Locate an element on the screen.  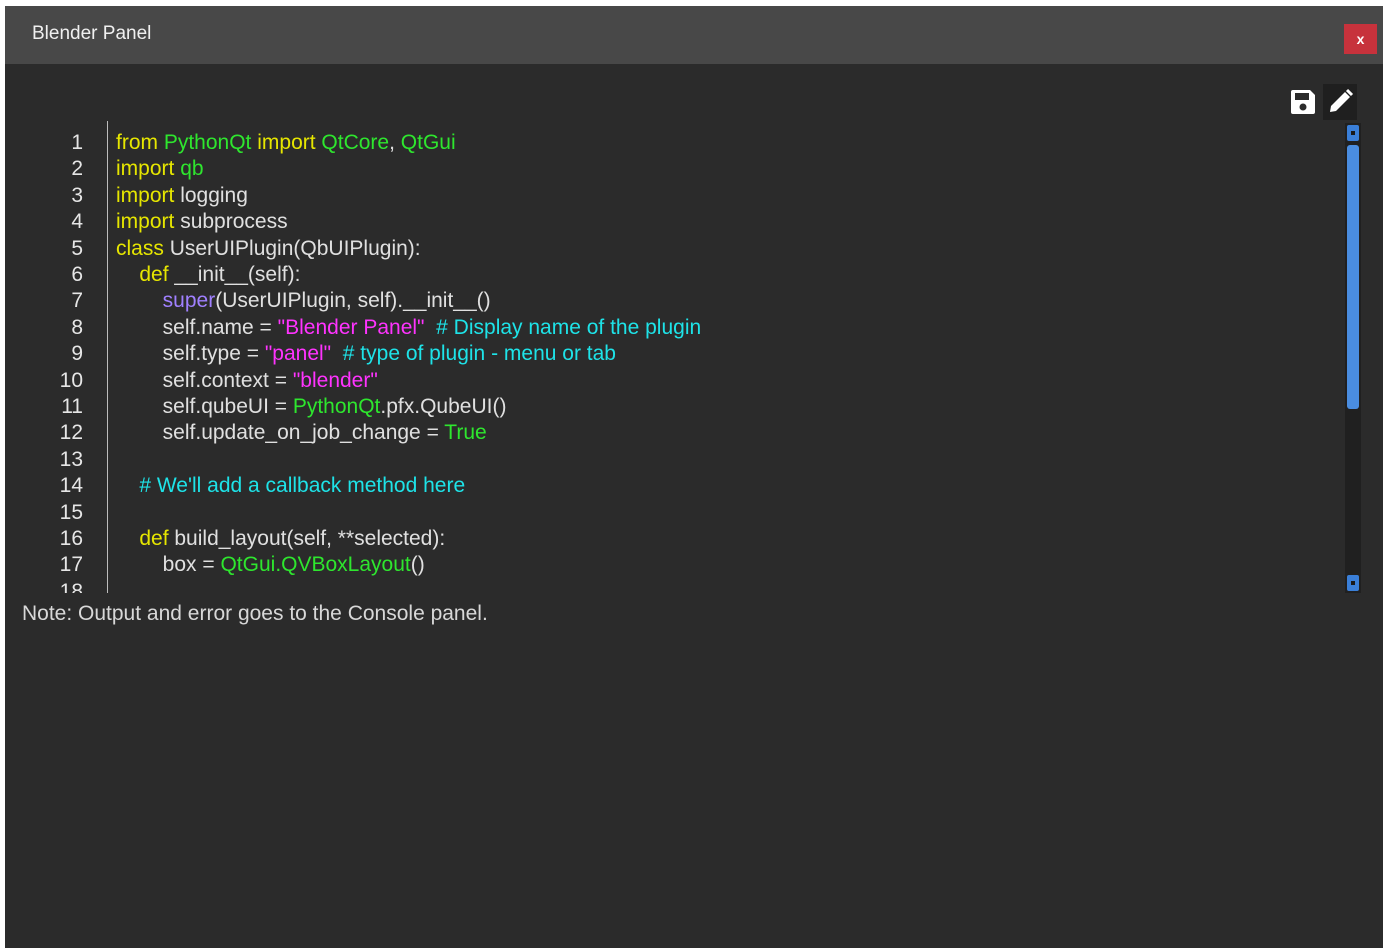
code-token: QtGui.QVBoxLayout is located at coordinates (315, 565).